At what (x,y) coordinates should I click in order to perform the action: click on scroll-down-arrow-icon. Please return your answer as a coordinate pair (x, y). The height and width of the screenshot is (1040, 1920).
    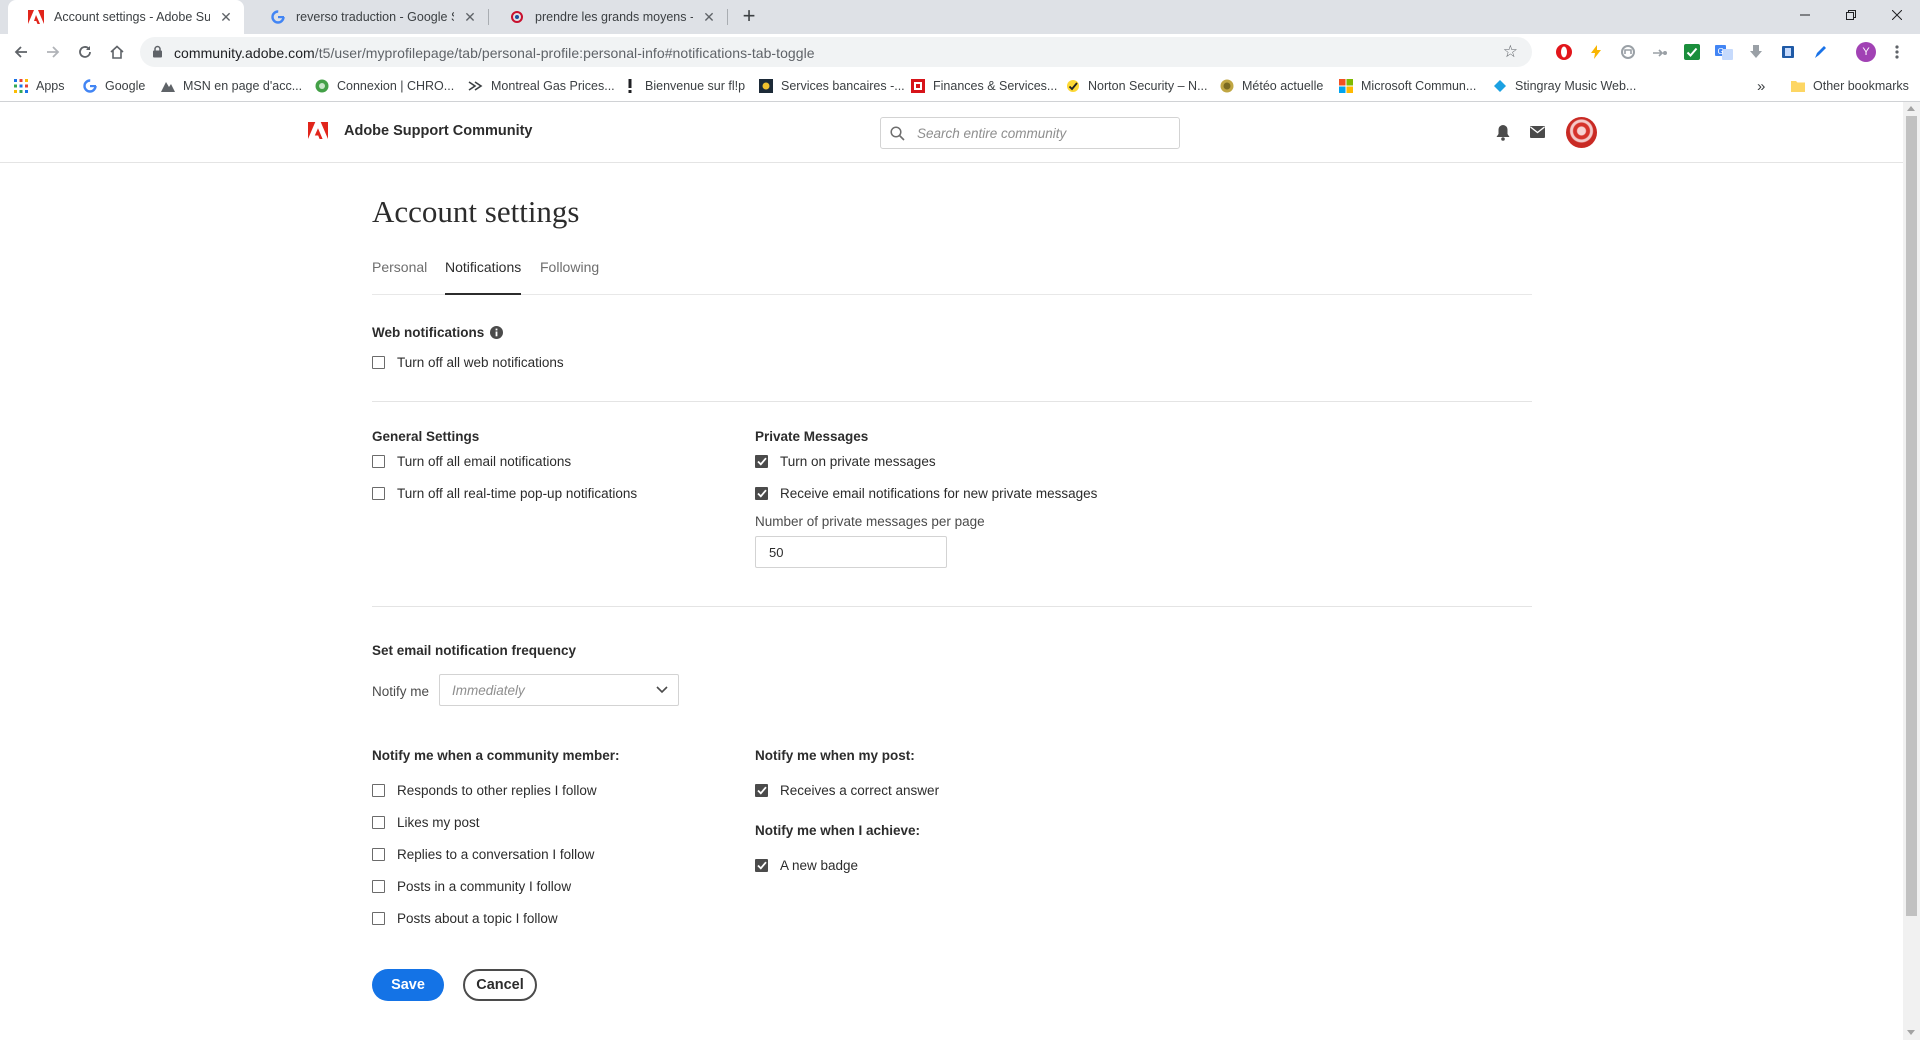
    Looking at the image, I should click on (1911, 1032).